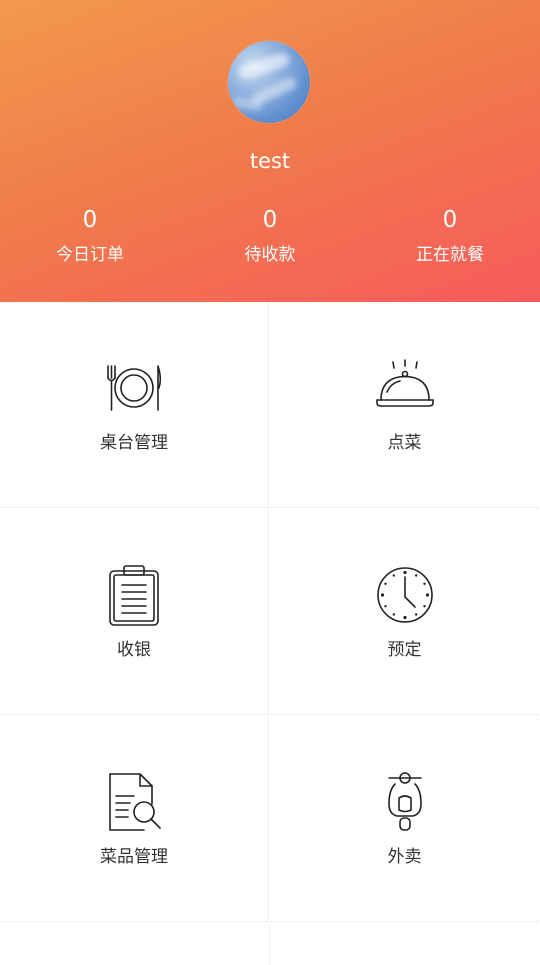 The image size is (540, 965). Describe the element at coordinates (134, 443) in the screenshot. I see `menu-item-label: 桌台管理` at that location.